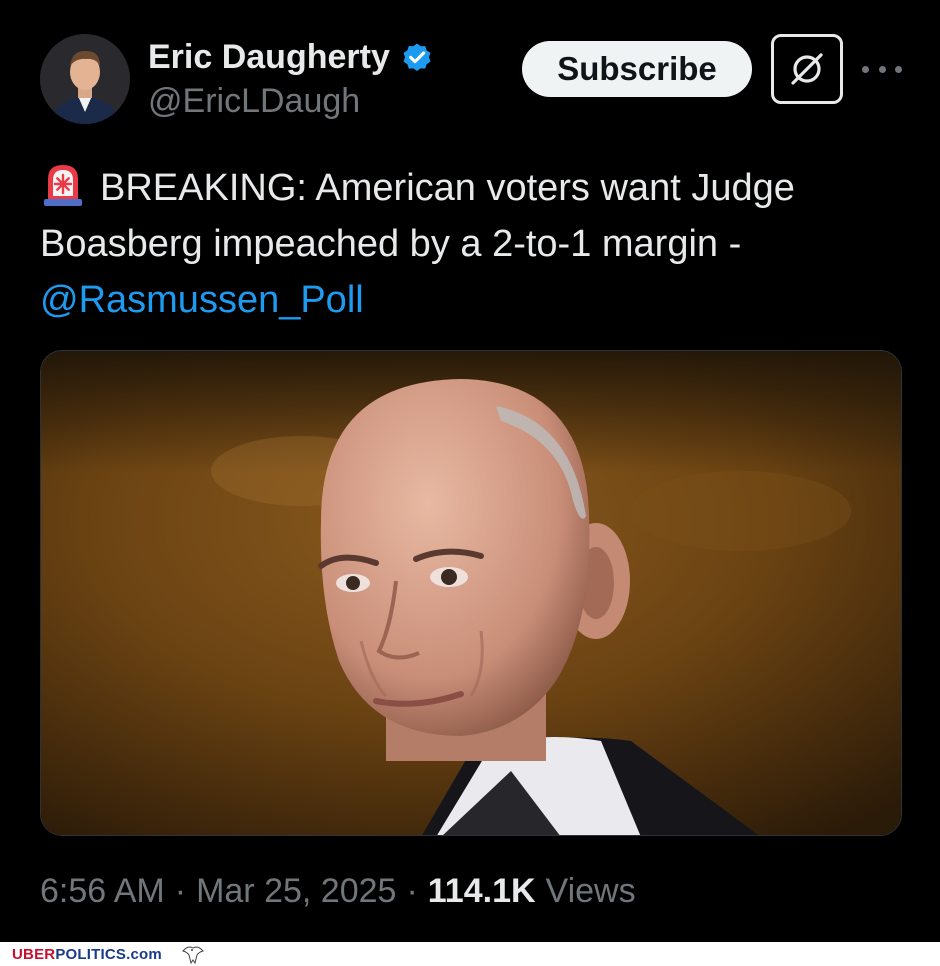  Describe the element at coordinates (291, 101) in the screenshot. I see `author-handle: @EricLDaugh` at that location.